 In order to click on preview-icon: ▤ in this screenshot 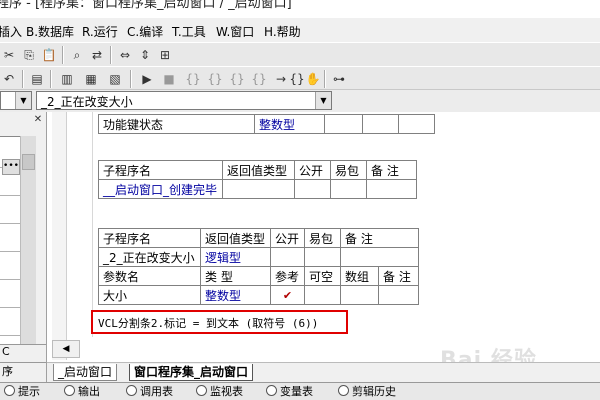, I will do `click(37, 79)`.